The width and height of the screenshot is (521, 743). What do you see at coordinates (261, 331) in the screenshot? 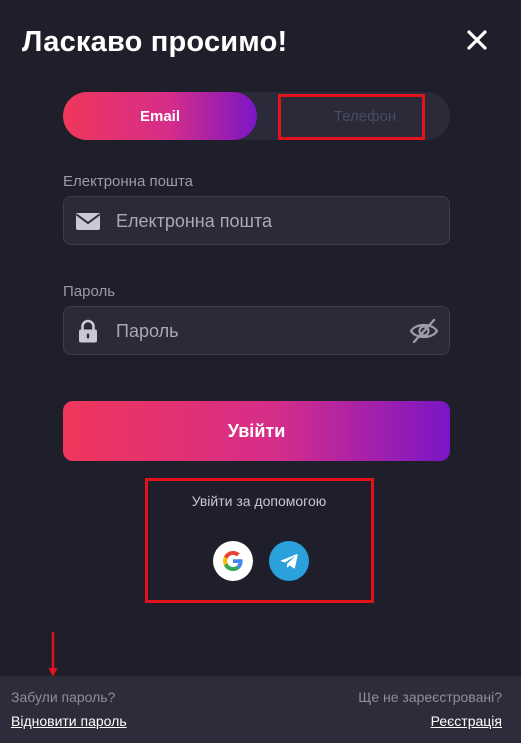
I see `password-input` at bounding box center [261, 331].